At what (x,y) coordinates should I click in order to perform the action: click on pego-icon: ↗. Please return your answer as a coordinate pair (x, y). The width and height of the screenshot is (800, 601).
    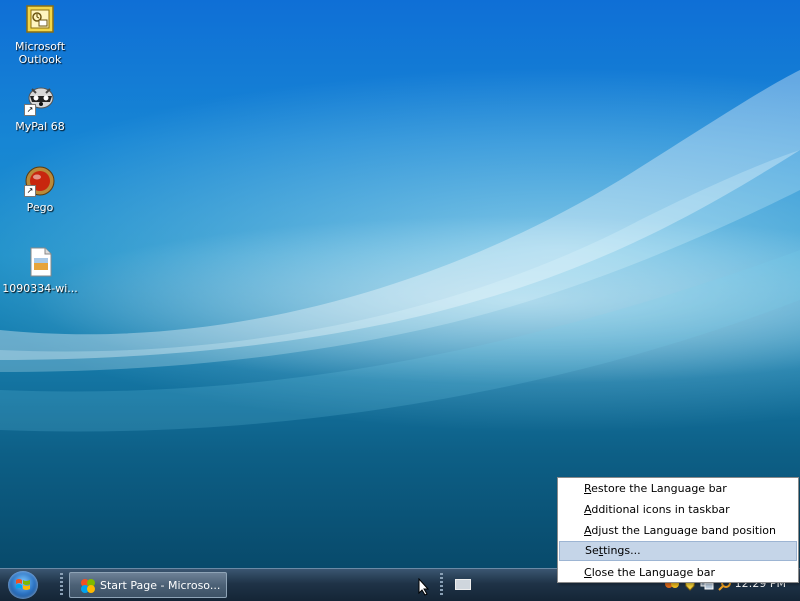
    Looking at the image, I should click on (40, 181).